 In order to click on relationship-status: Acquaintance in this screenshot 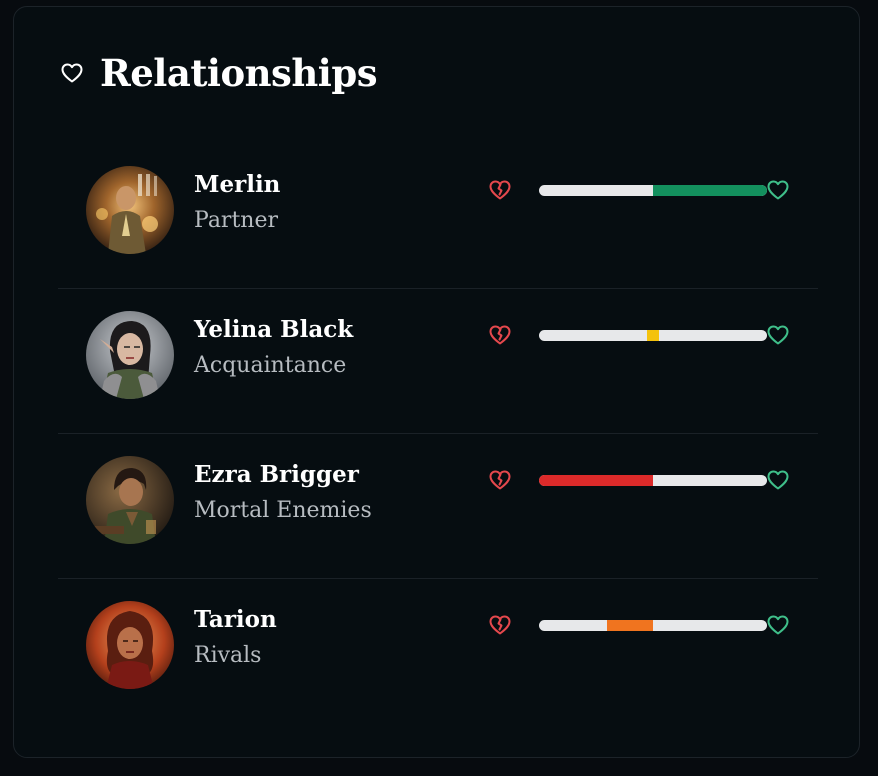, I will do `click(270, 365)`.